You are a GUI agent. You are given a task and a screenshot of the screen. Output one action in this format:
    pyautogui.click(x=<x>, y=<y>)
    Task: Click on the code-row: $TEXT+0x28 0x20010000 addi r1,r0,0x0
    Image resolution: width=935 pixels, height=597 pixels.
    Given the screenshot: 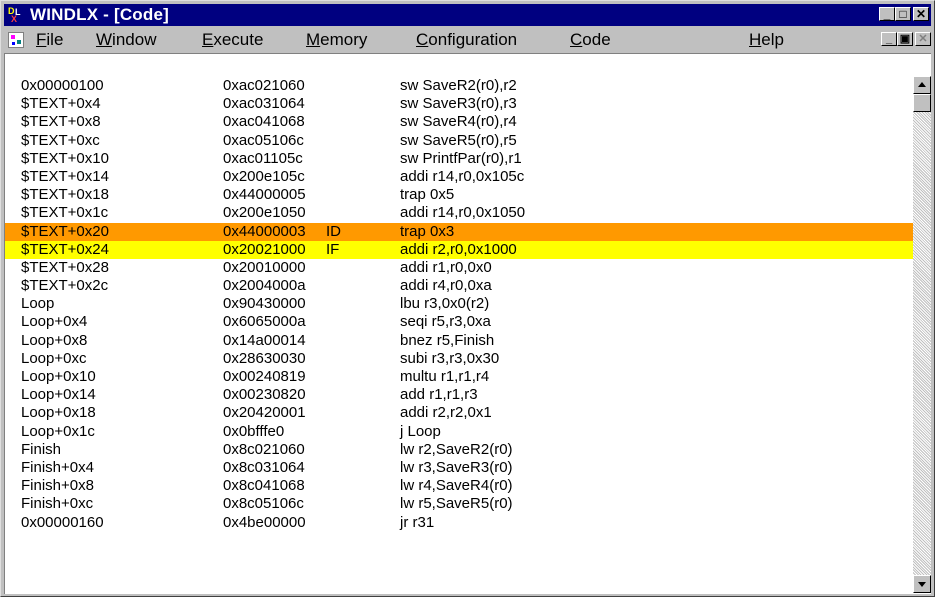 What is the action you would take?
    pyautogui.click(x=459, y=268)
    